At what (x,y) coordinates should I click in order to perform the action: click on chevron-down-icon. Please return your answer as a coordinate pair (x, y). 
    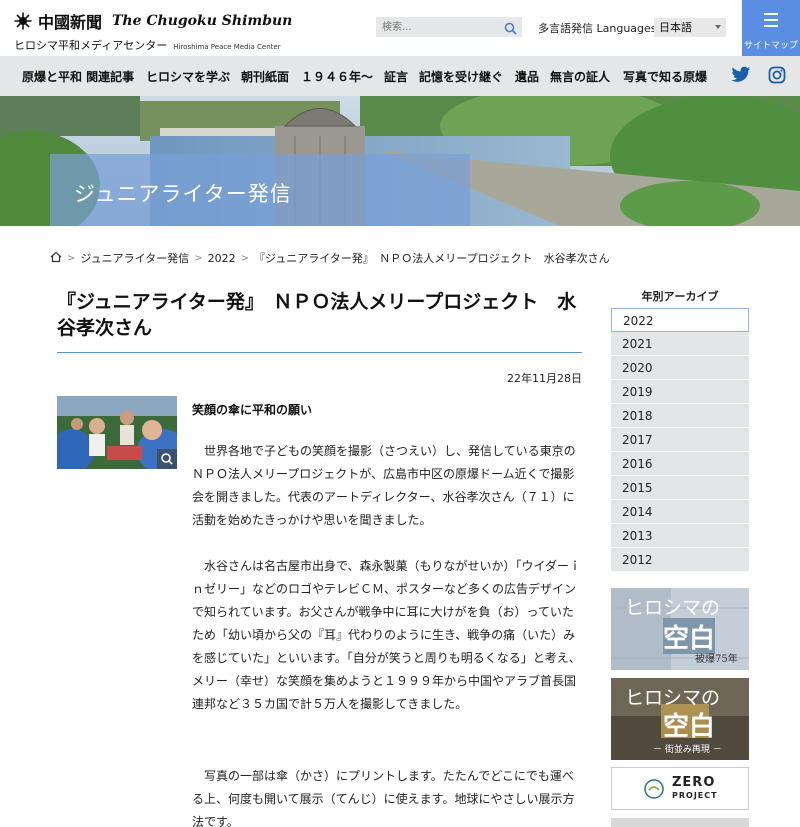
    Looking at the image, I should click on (718, 27).